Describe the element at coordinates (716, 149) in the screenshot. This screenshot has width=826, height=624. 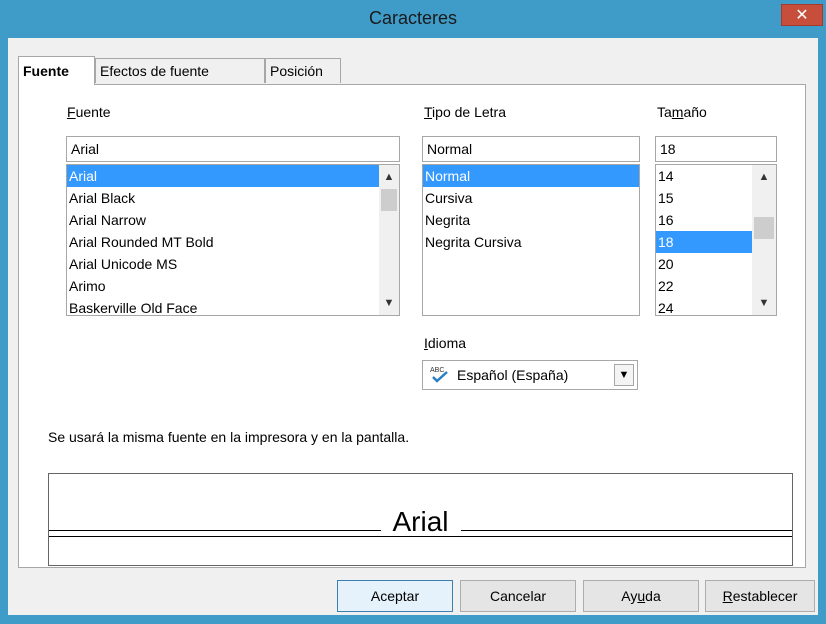
I see `font-size-input: 18` at that location.